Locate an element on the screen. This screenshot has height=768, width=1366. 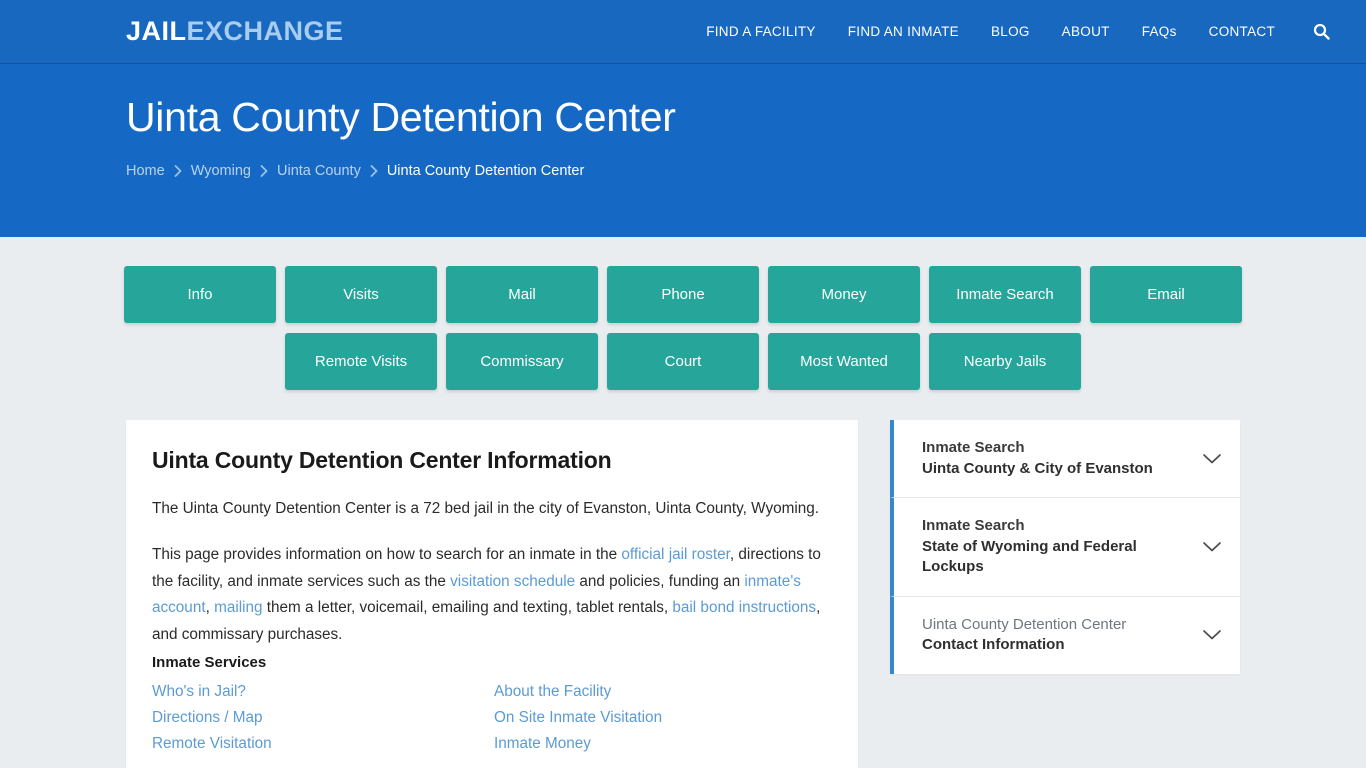
search-button is located at coordinates (1317, 31).